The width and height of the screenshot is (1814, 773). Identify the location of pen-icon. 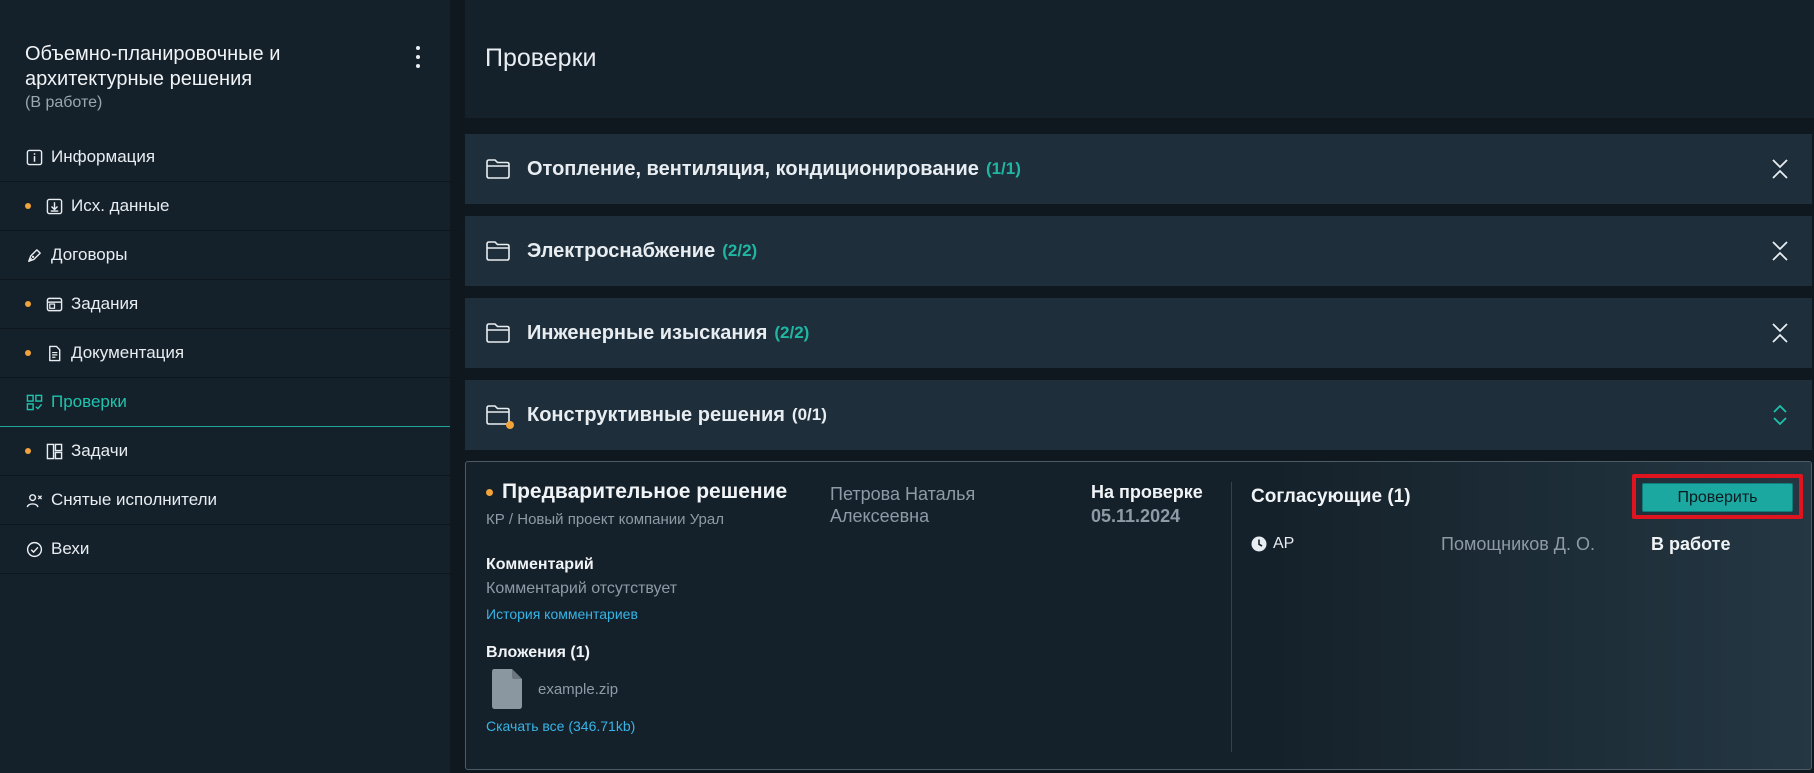
(34, 255).